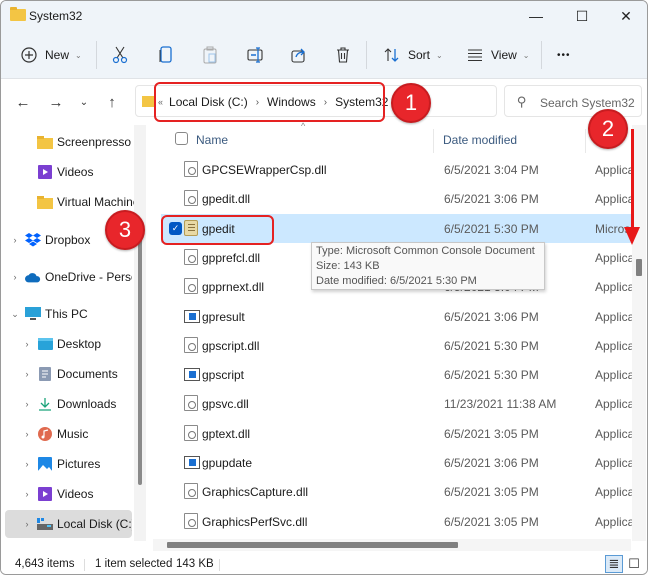  I want to click on collapse-chevron-icon: ⌄, so click(15, 314).